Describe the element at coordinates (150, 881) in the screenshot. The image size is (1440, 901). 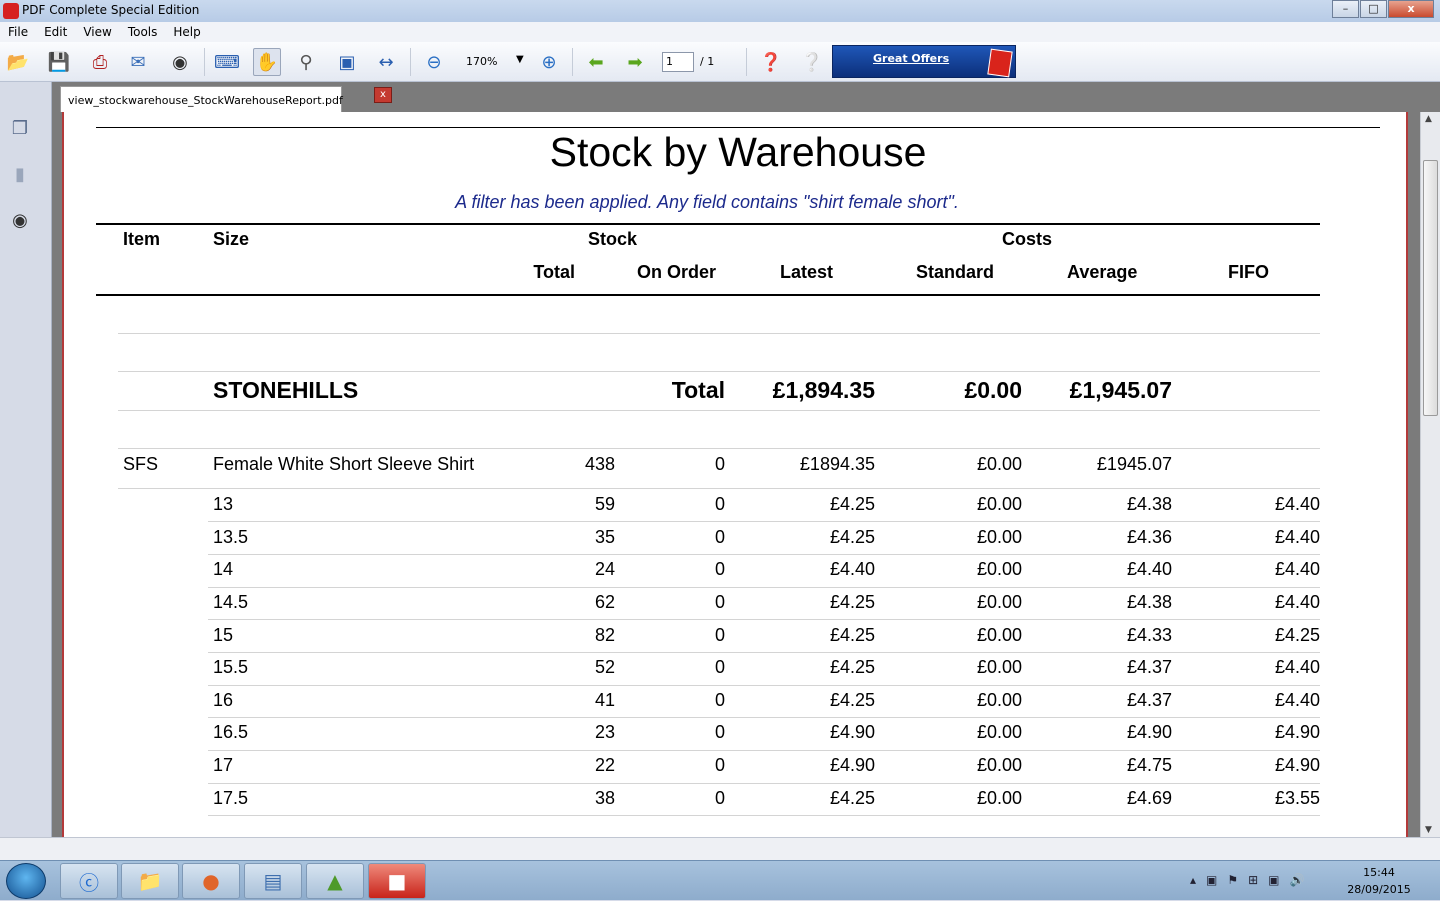
I see `file-explorer-icon: 📁` at that location.